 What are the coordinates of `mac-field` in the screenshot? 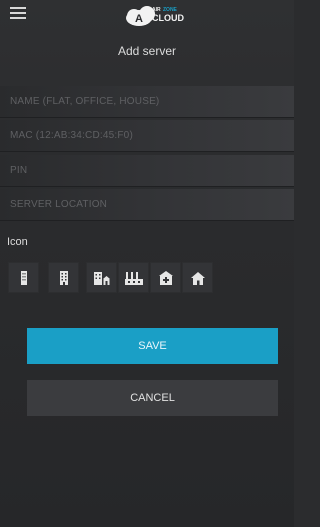 It's located at (147, 136).